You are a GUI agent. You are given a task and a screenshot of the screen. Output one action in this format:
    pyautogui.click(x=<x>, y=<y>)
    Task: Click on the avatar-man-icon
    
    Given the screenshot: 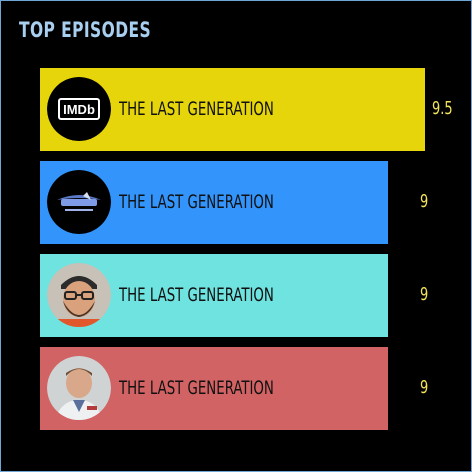 What is the action you would take?
    pyautogui.click(x=79, y=388)
    